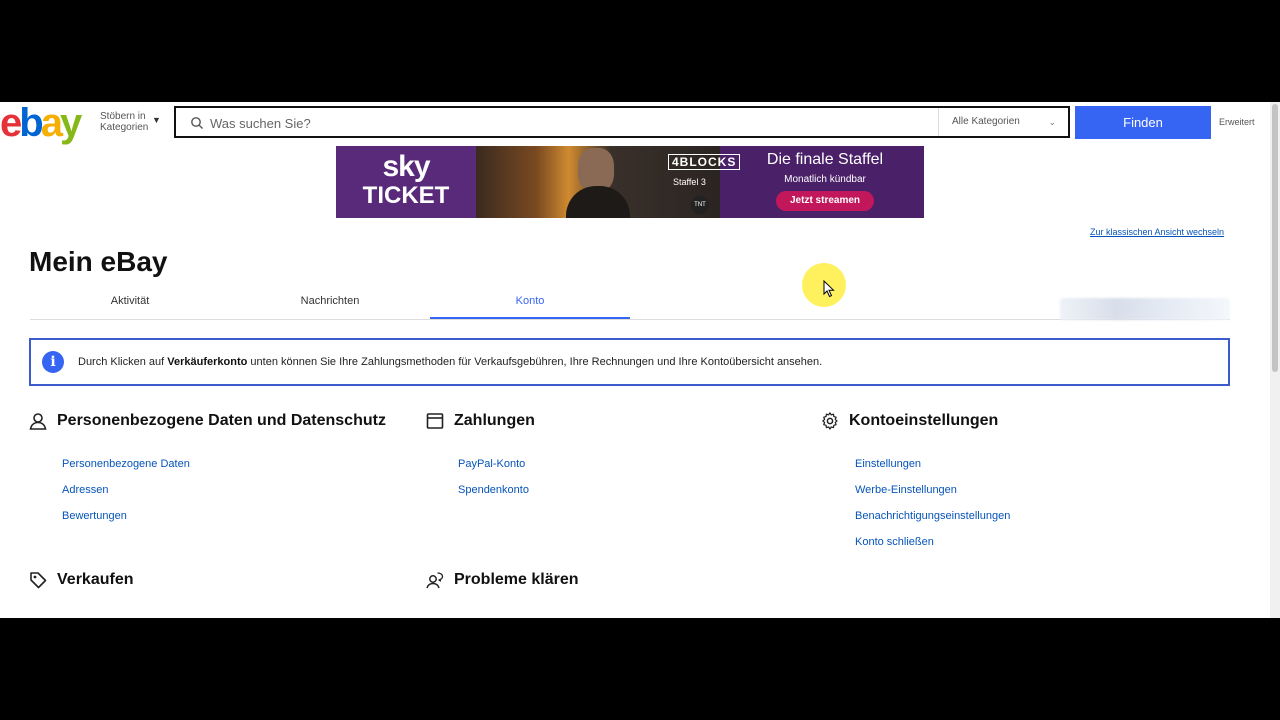 The height and width of the screenshot is (720, 1280). Describe the element at coordinates (598, 202) in the screenshot. I see `actor-body` at that location.